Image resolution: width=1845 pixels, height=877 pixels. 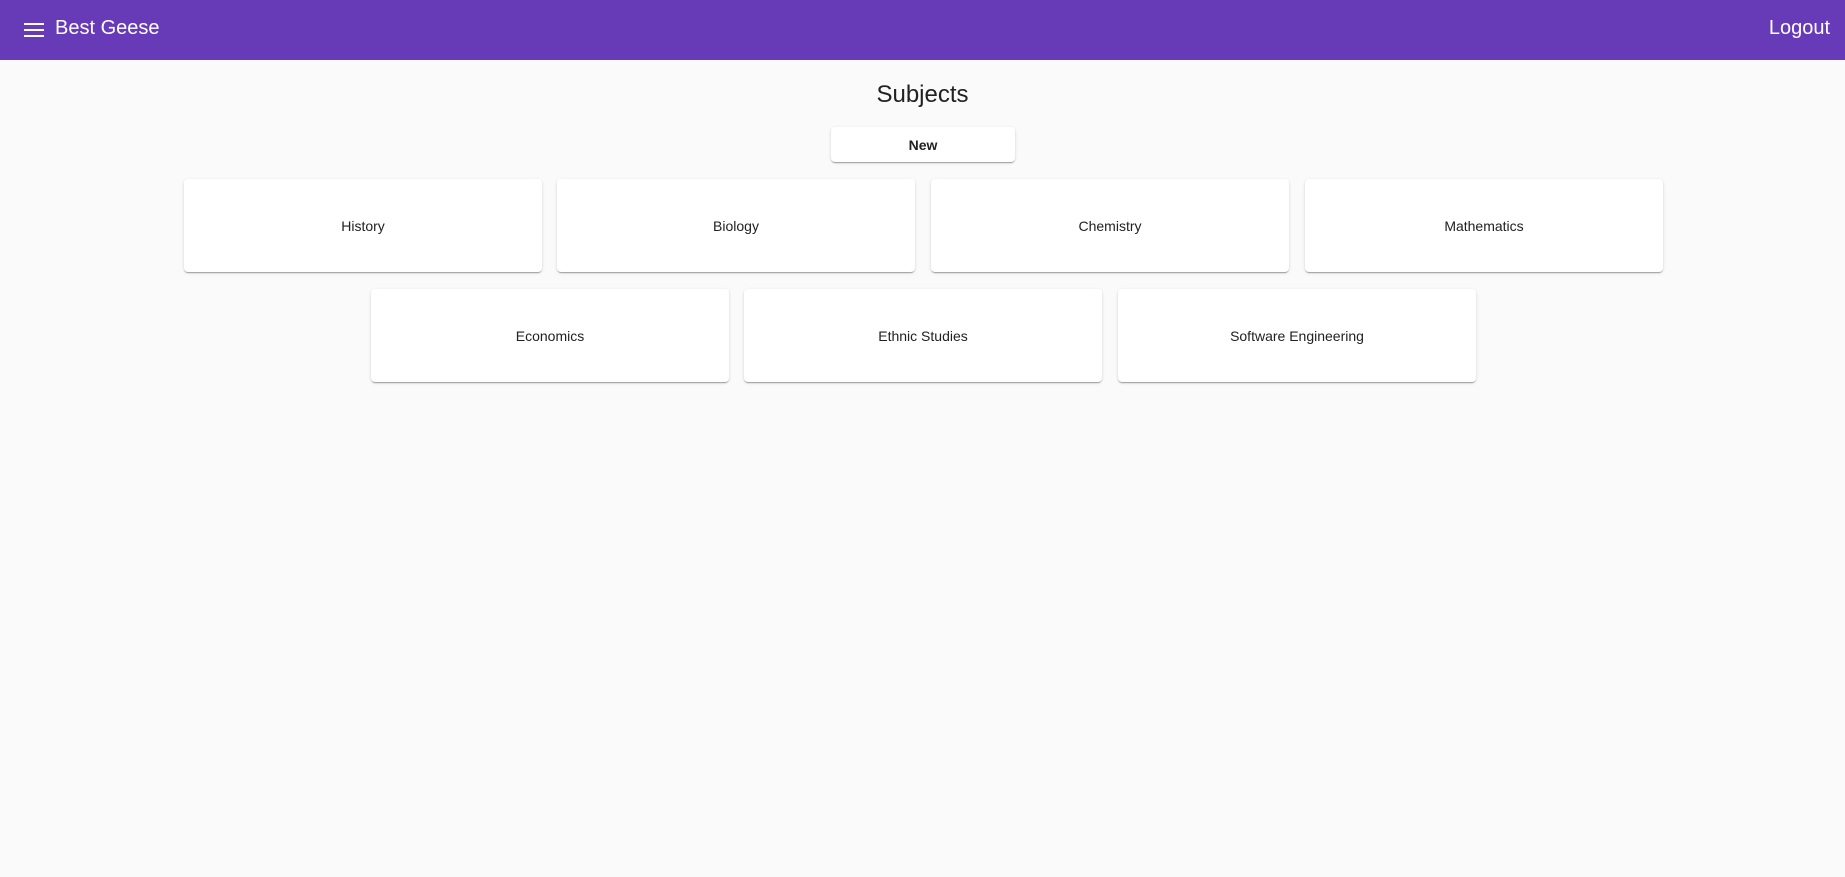 I want to click on logout-button: Logout, so click(x=1799, y=28).